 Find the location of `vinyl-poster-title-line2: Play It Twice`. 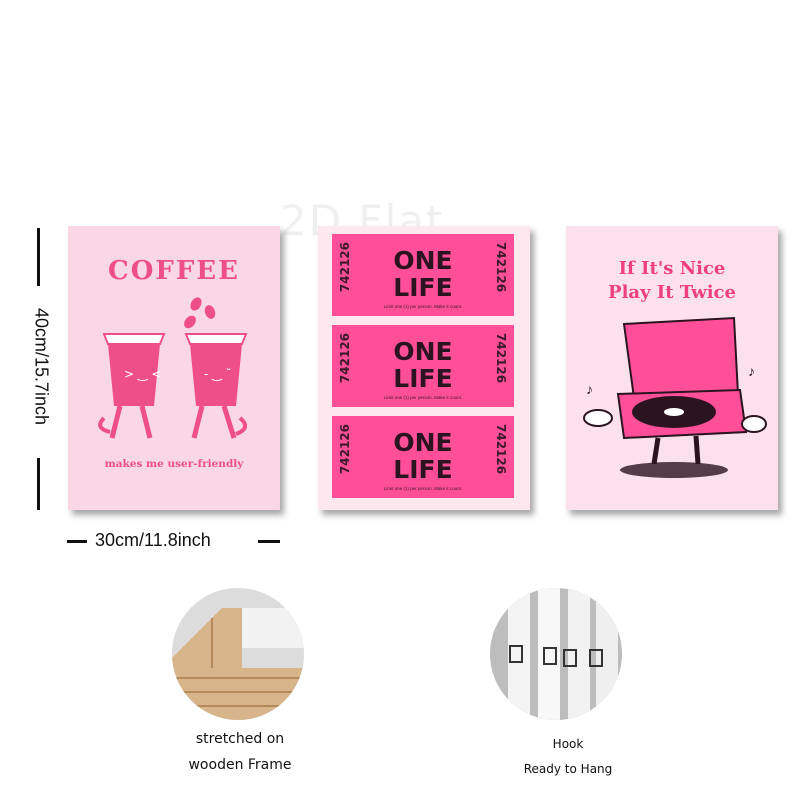

vinyl-poster-title-line2: Play It Twice is located at coordinates (672, 292).